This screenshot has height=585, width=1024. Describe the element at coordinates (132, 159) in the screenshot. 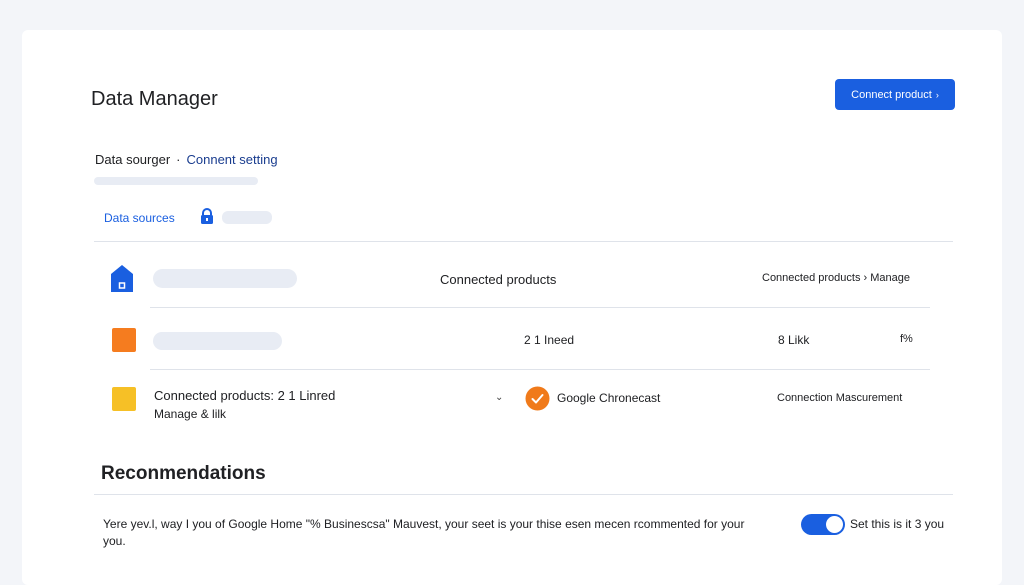

I see `breadcrumb-item-data-source: Data sourger` at that location.